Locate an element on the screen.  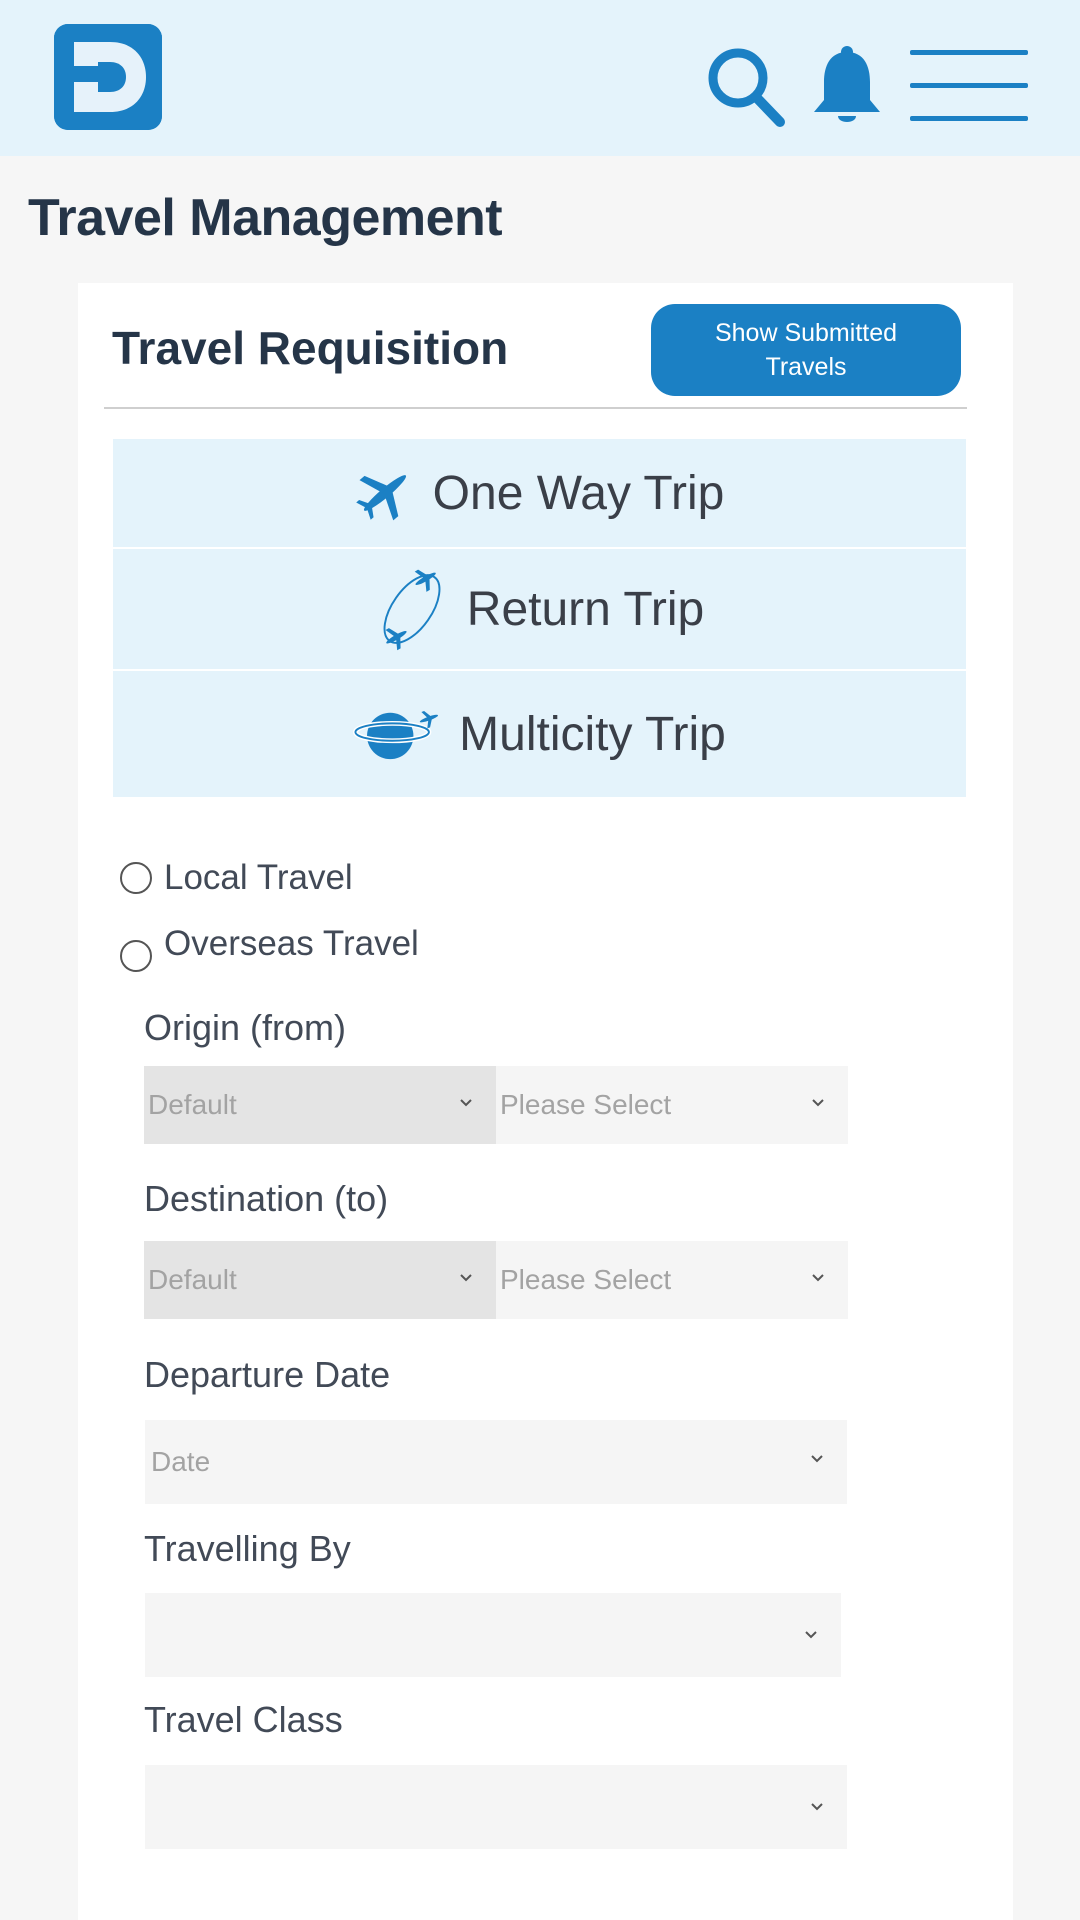
radio-label: Overseas Travel is located at coordinates (291, 943).